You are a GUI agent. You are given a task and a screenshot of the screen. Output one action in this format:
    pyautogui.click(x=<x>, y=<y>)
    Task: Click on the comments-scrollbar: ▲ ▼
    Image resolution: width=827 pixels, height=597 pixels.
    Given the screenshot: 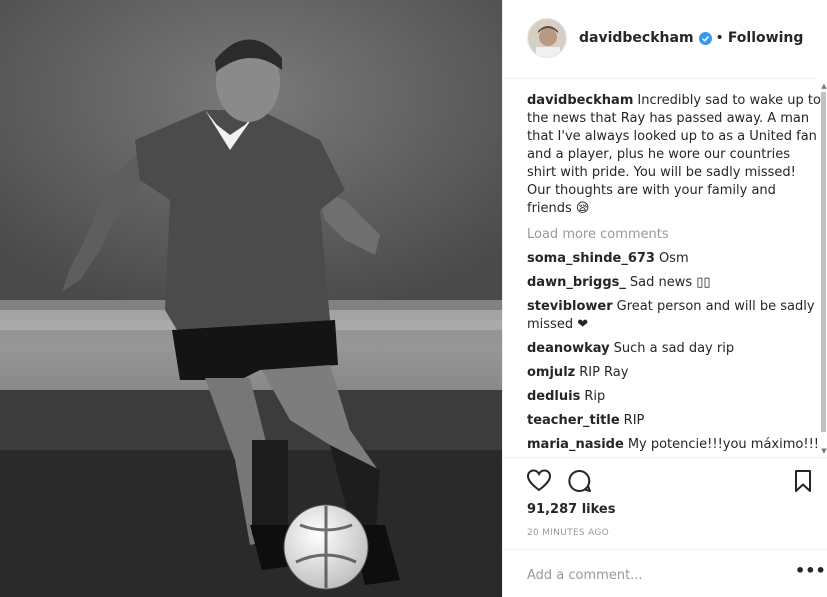 What is the action you would take?
    pyautogui.click(x=823, y=268)
    